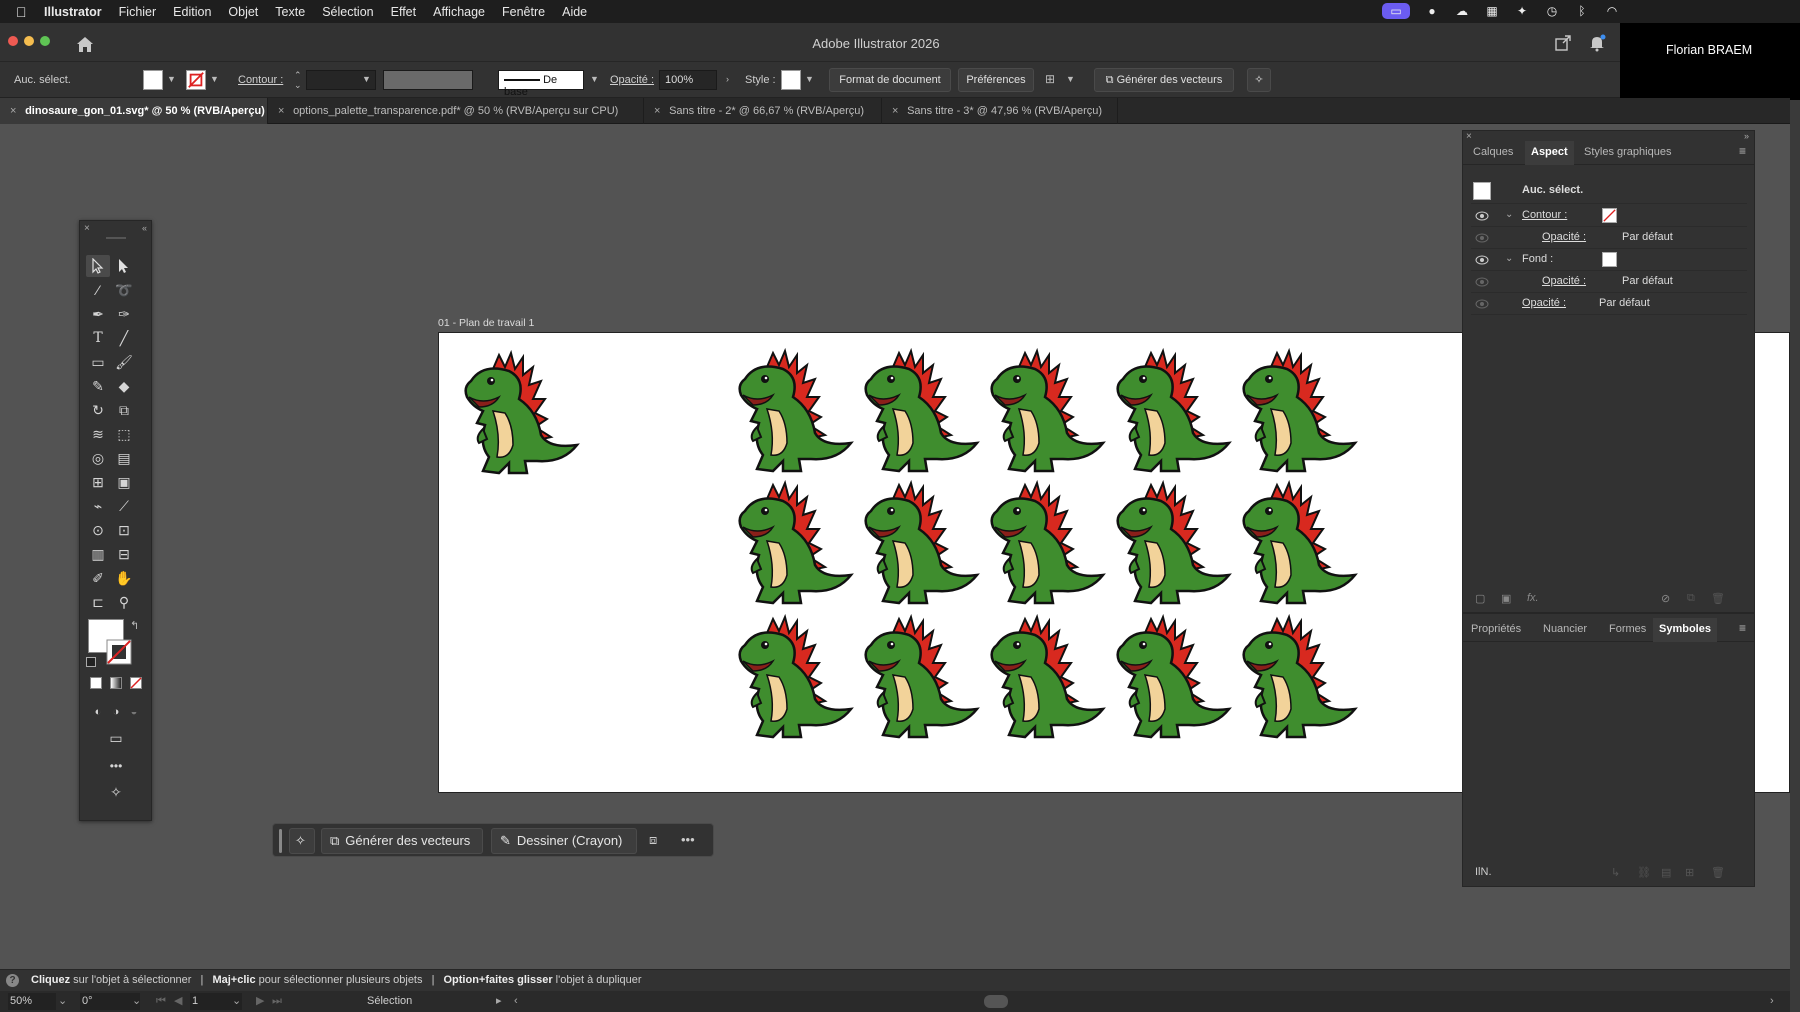 Image resolution: width=1800 pixels, height=1012 pixels. What do you see at coordinates (124, 314) in the screenshot?
I see `curvature-tool: ✑` at bounding box center [124, 314].